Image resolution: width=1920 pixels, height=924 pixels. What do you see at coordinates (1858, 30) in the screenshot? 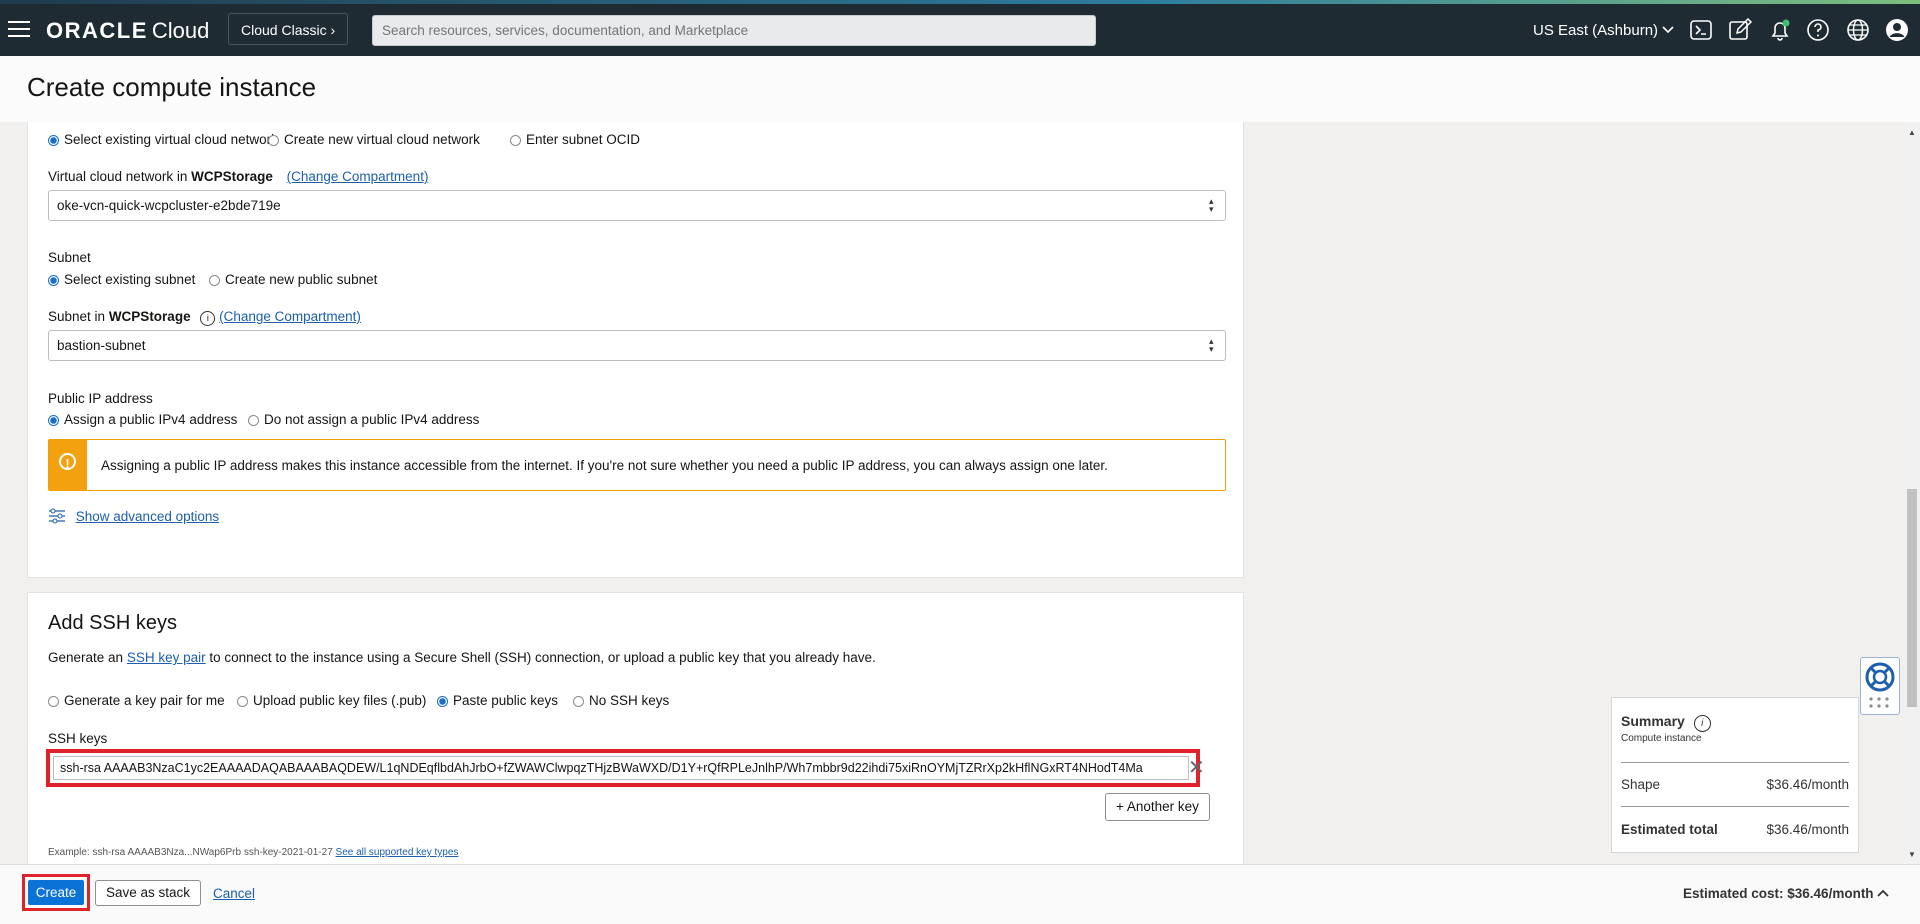
I see `globe-icon` at bounding box center [1858, 30].